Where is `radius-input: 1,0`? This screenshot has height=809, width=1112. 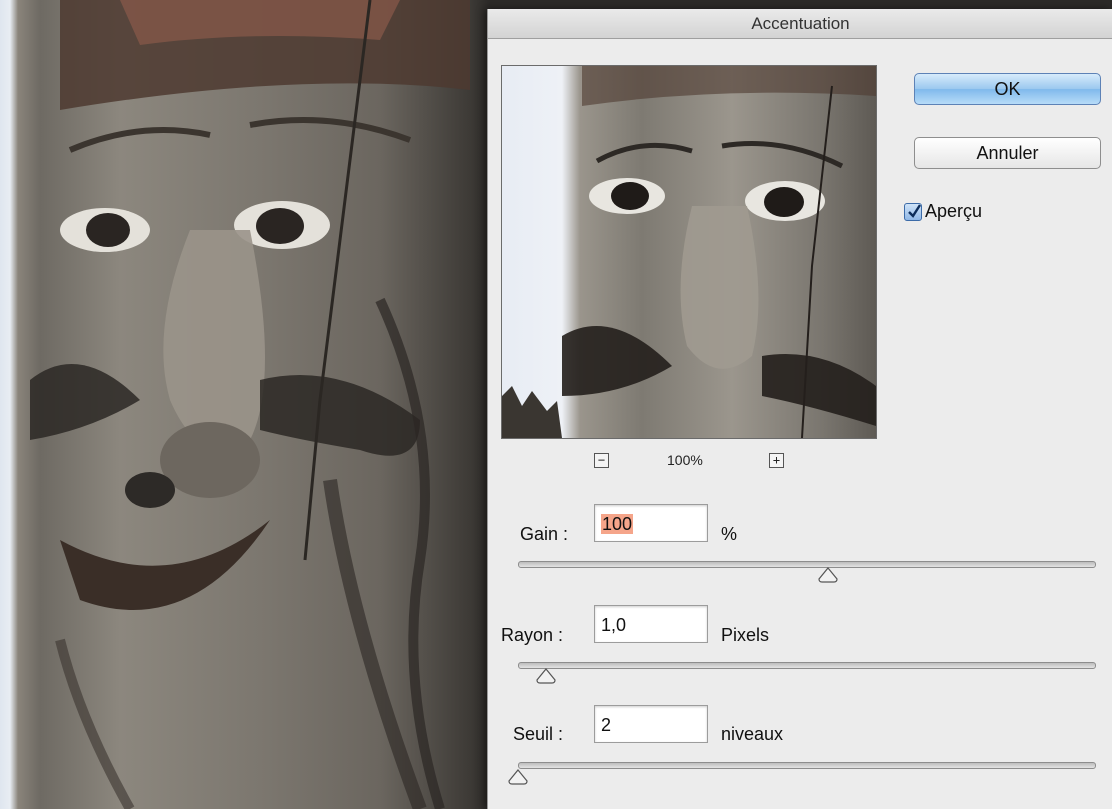 radius-input: 1,0 is located at coordinates (651, 624).